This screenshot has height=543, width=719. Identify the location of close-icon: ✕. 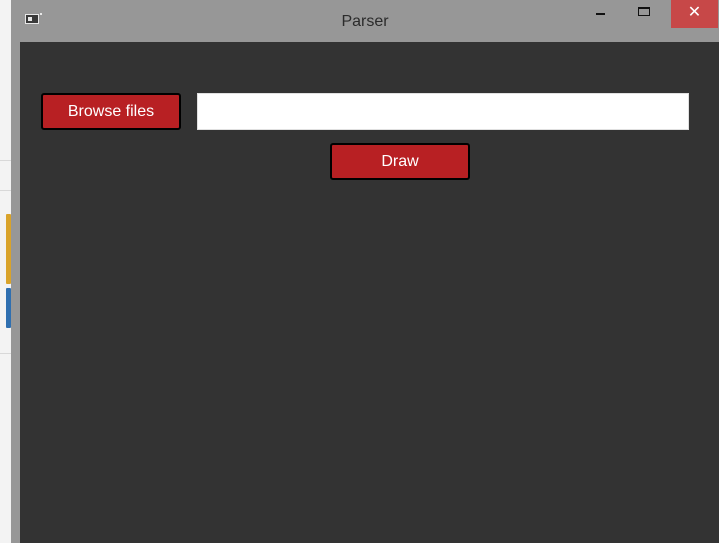
(694, 12).